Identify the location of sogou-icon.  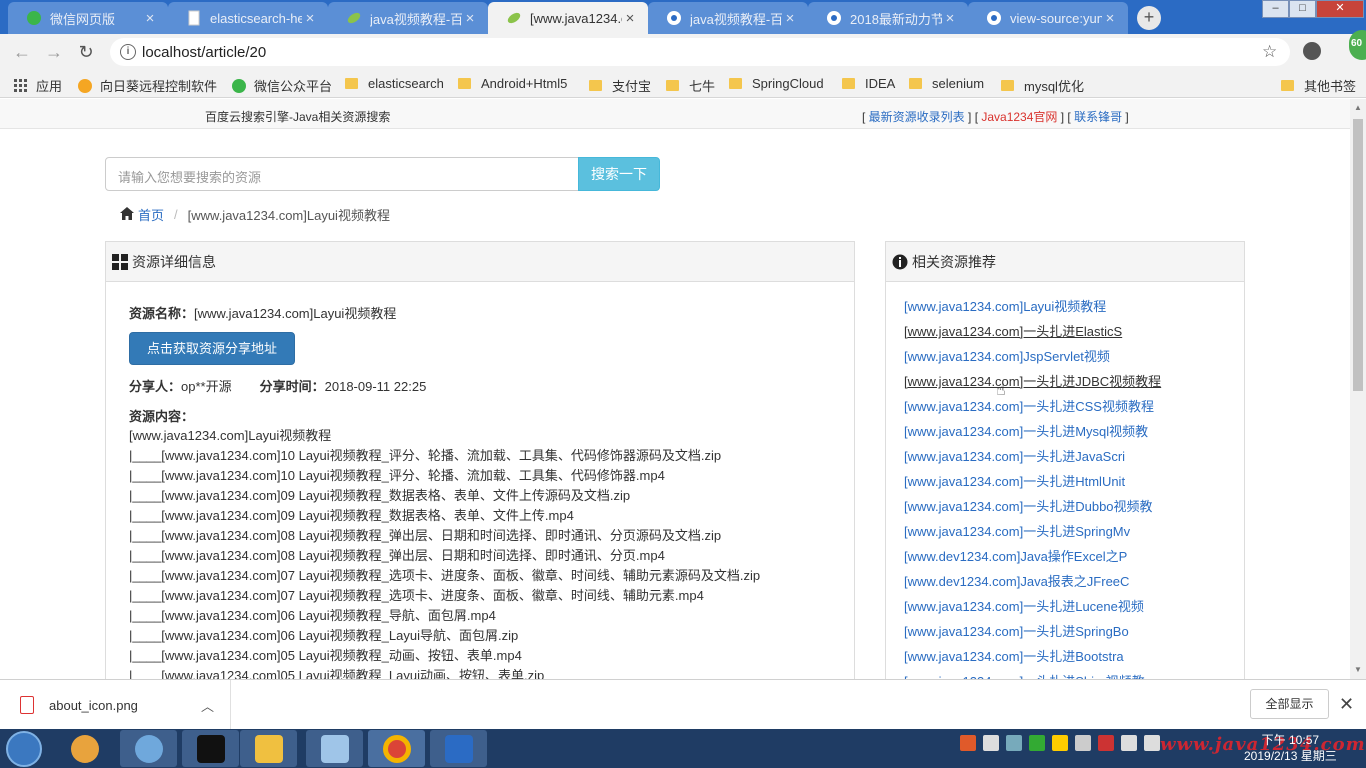
(968, 743).